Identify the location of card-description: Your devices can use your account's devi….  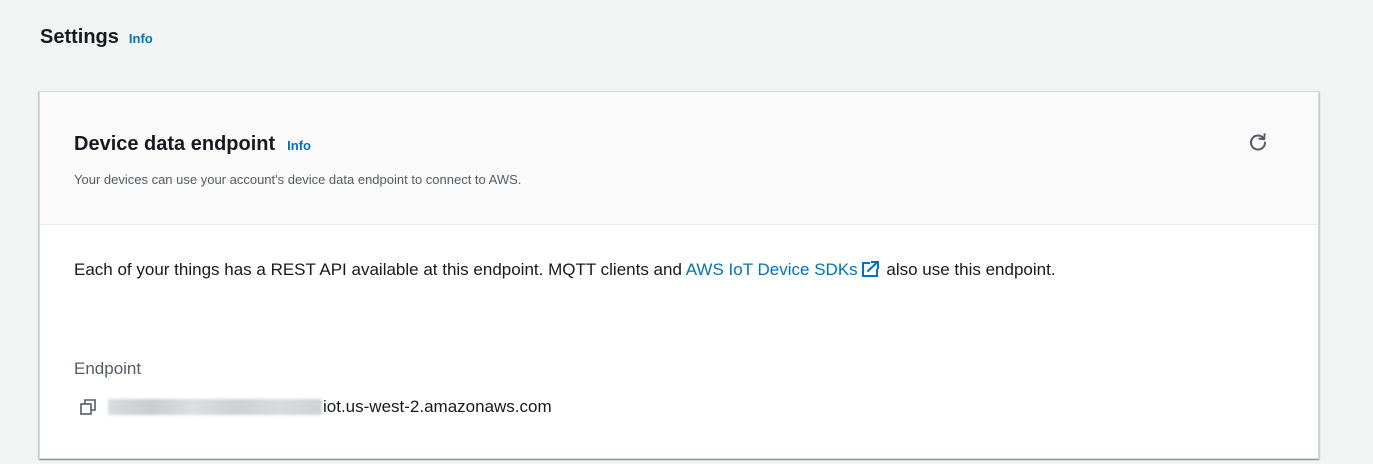
(298, 179).